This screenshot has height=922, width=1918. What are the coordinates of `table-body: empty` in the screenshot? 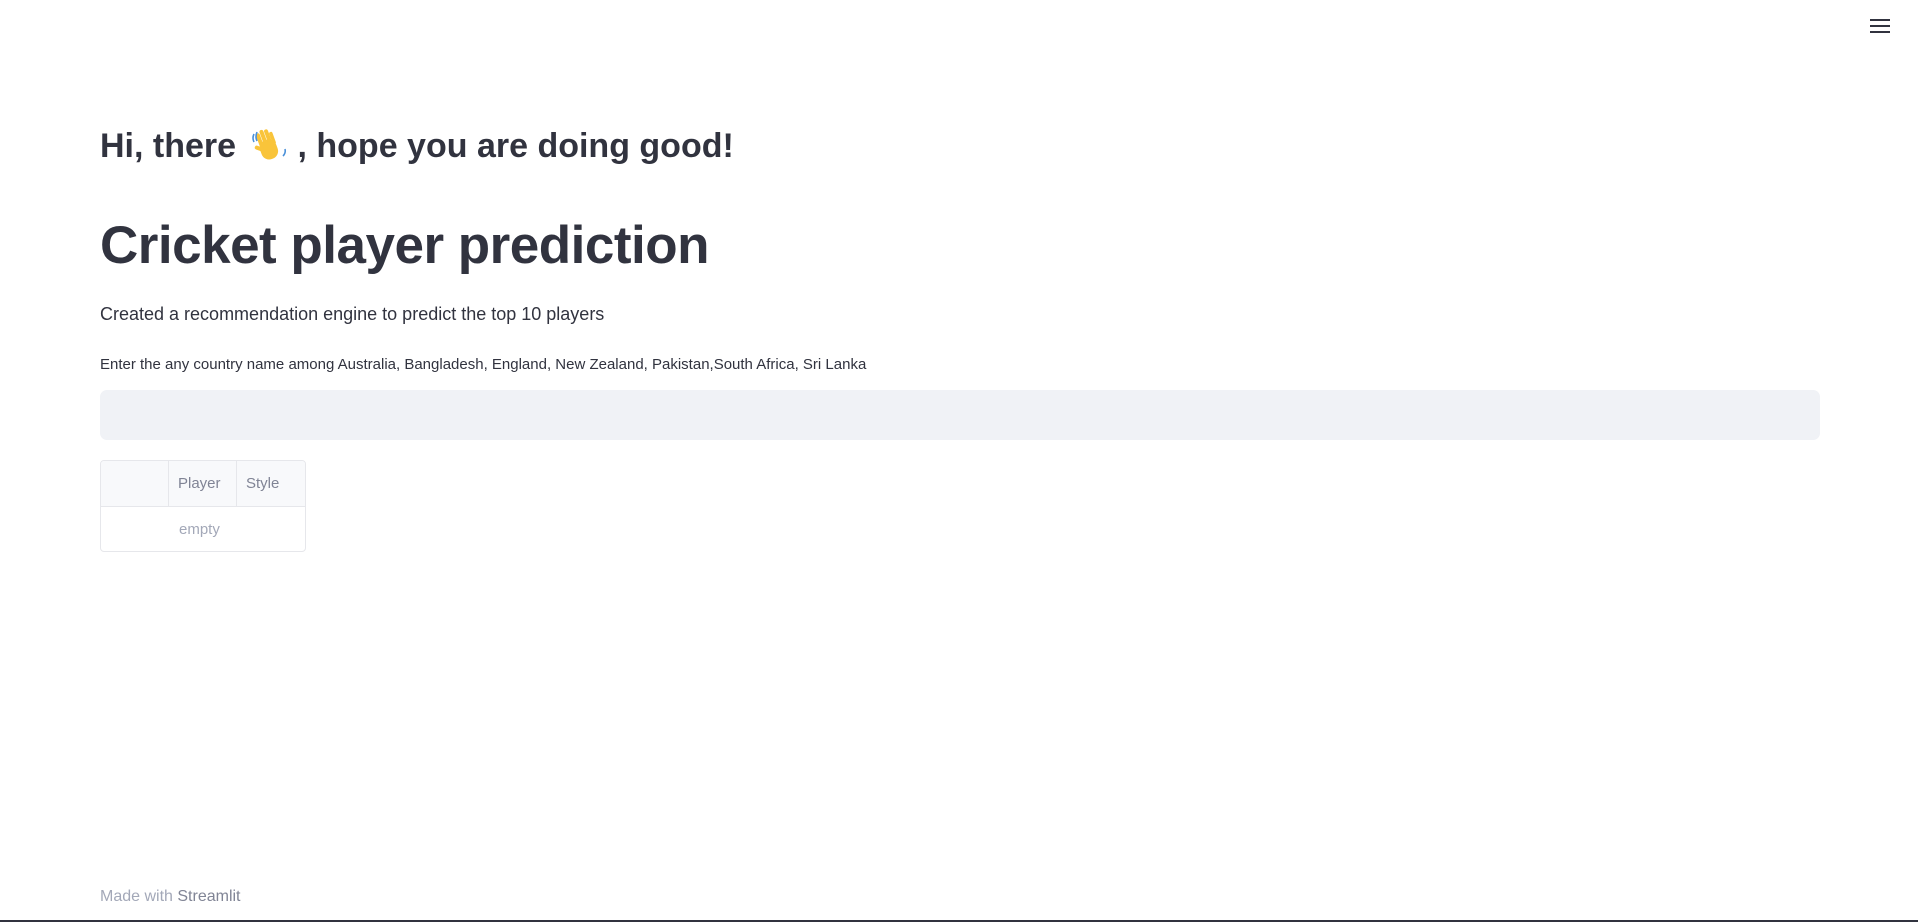 It's located at (203, 529).